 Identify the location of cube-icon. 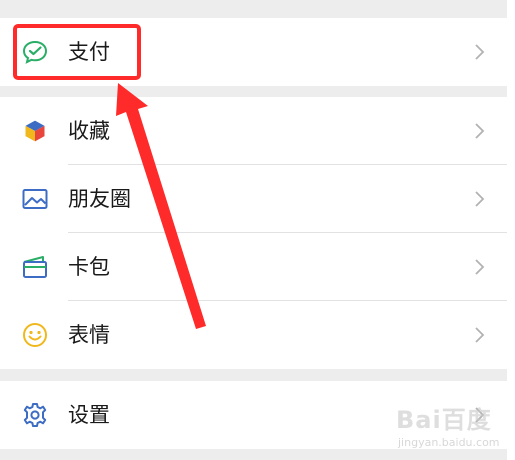
(35, 131).